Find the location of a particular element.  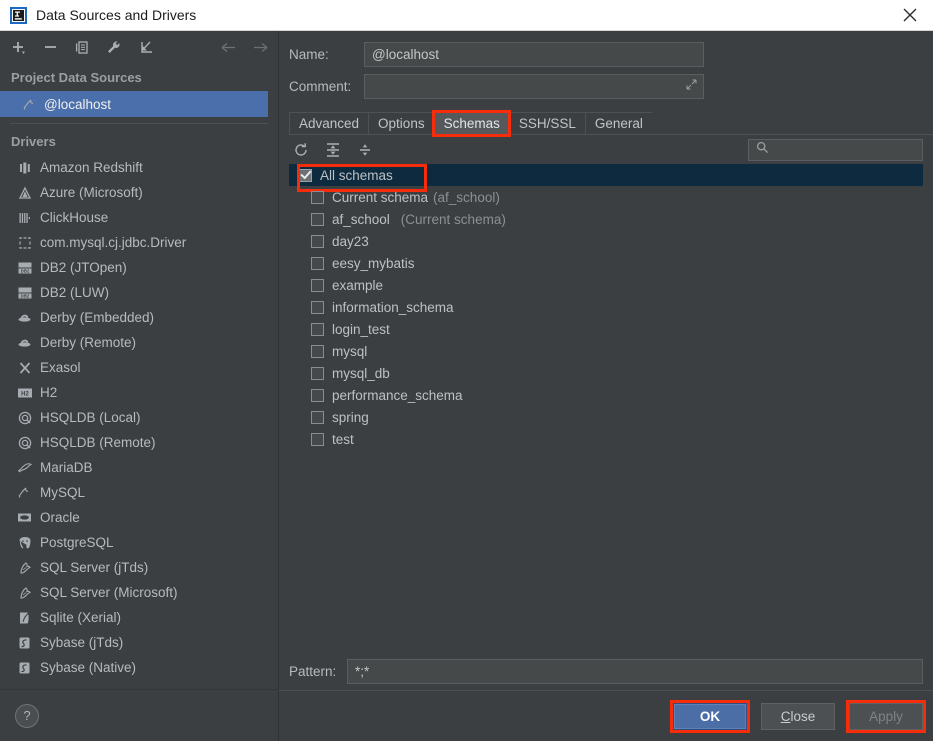

project-data-sources-label: Project Data Sources is located at coordinates (76, 77).